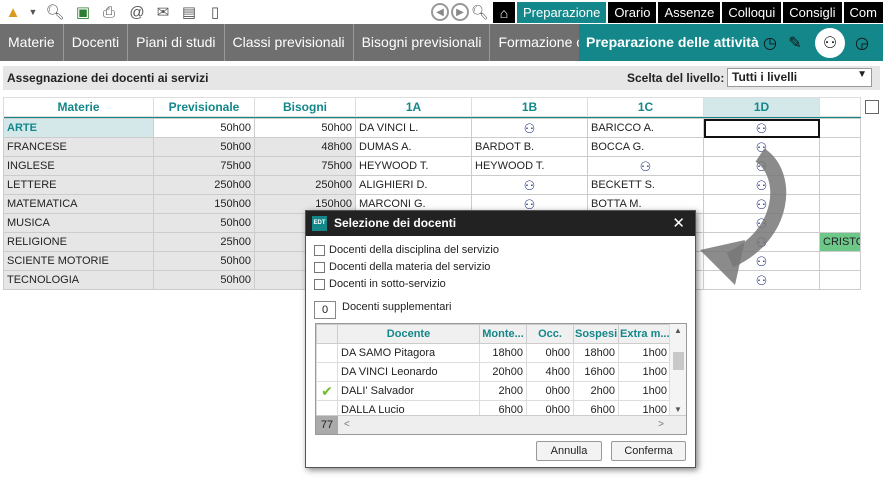 The image size is (883, 486). Describe the element at coordinates (78, 280) in the screenshot. I see `subject-cell: TECNOLOGIA` at that location.